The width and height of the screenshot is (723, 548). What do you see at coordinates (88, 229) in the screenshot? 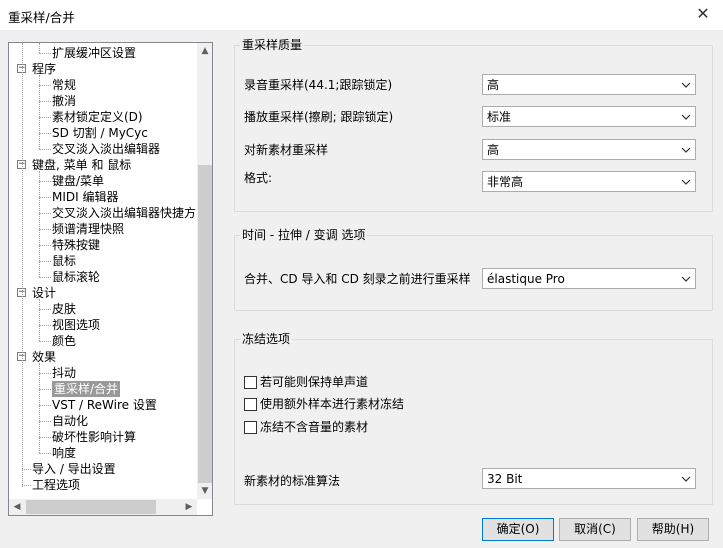
I see `tree-item-label: 频谱清理快照` at bounding box center [88, 229].